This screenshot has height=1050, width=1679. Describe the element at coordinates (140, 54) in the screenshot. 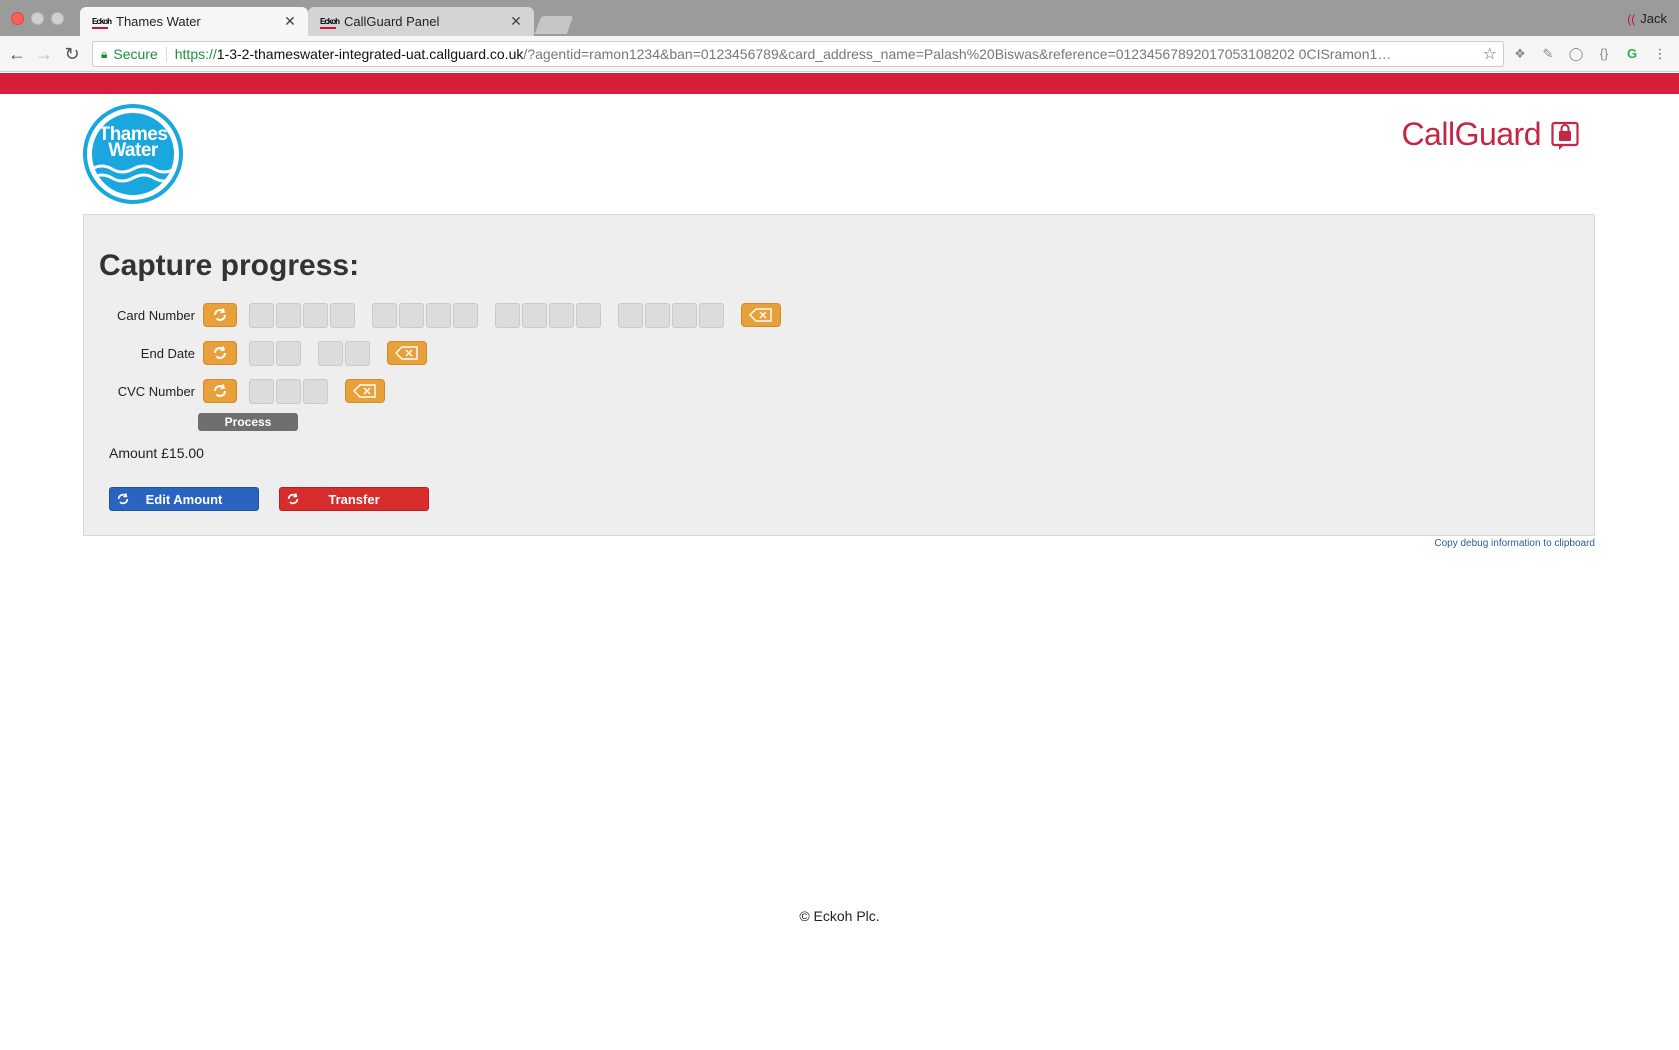

I see `secure-label: Secure` at that location.